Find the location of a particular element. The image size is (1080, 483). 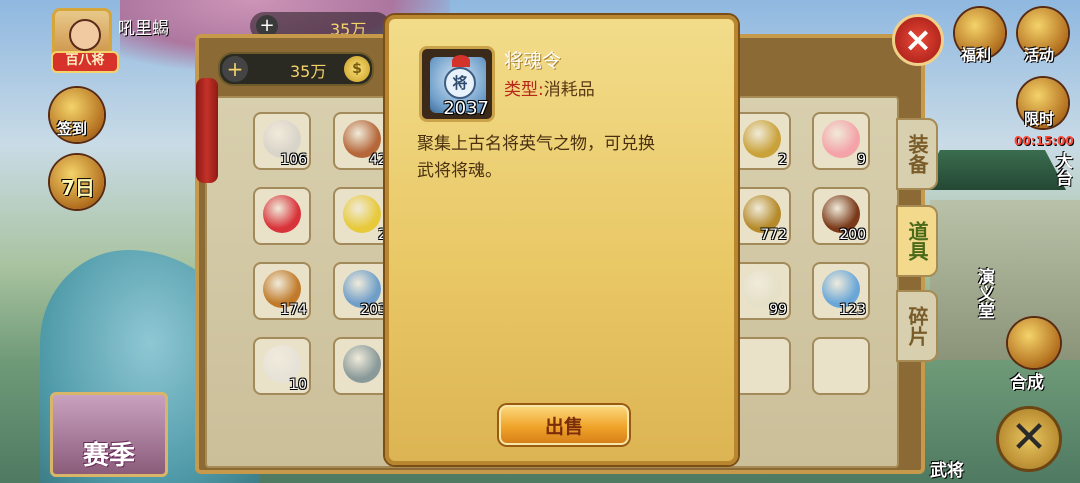

helmet-plume-icon is located at coordinates (461, 61).